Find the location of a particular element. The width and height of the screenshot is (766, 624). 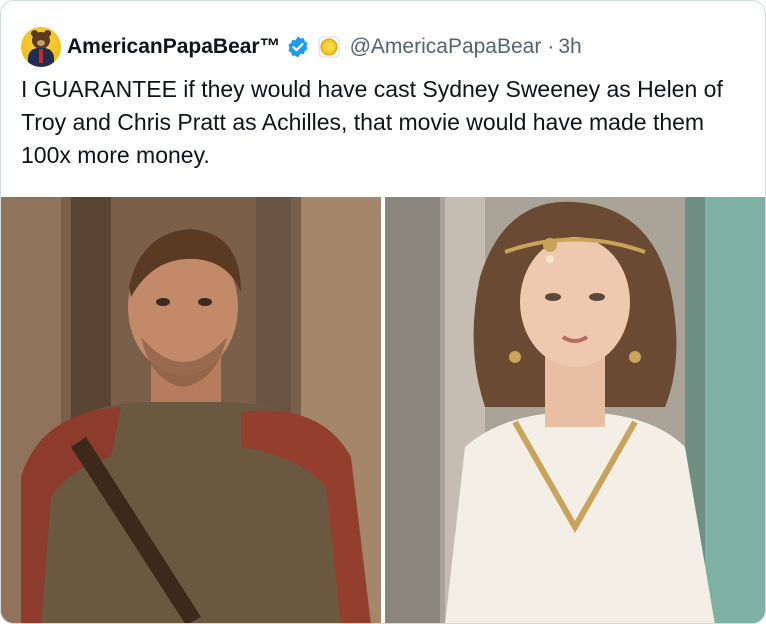

author-handle: @AmericaPapaBear is located at coordinates (446, 47).